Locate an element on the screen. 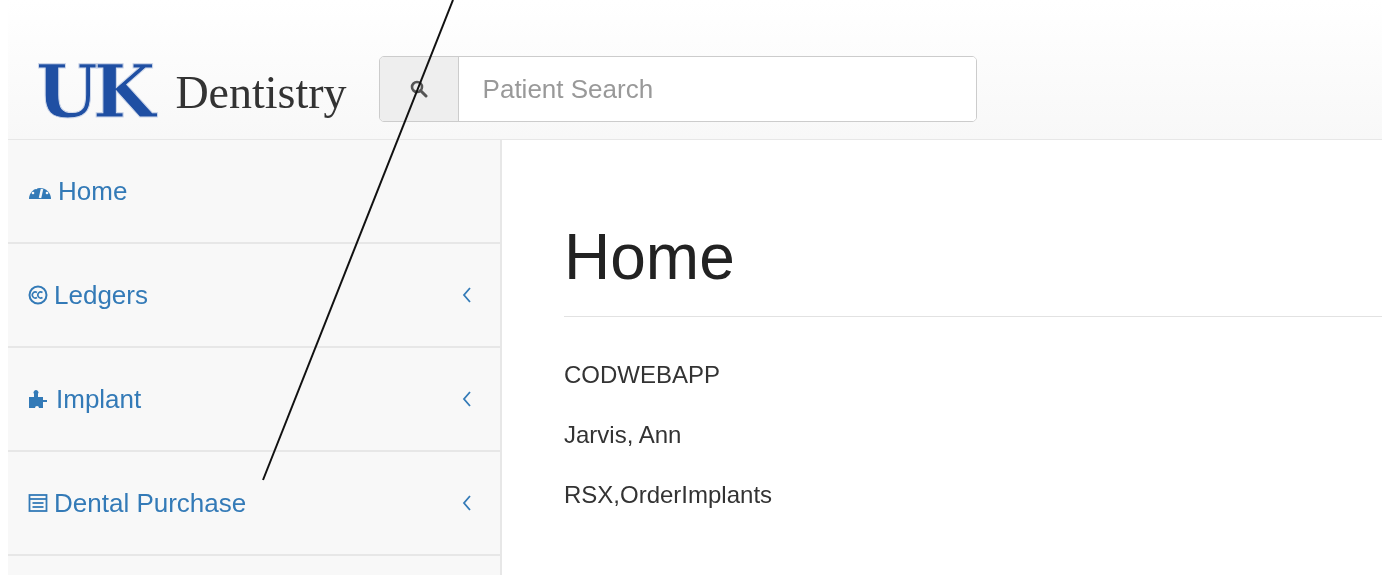 This screenshot has height=575, width=1382. brand-name: Dentistry is located at coordinates (261, 92).